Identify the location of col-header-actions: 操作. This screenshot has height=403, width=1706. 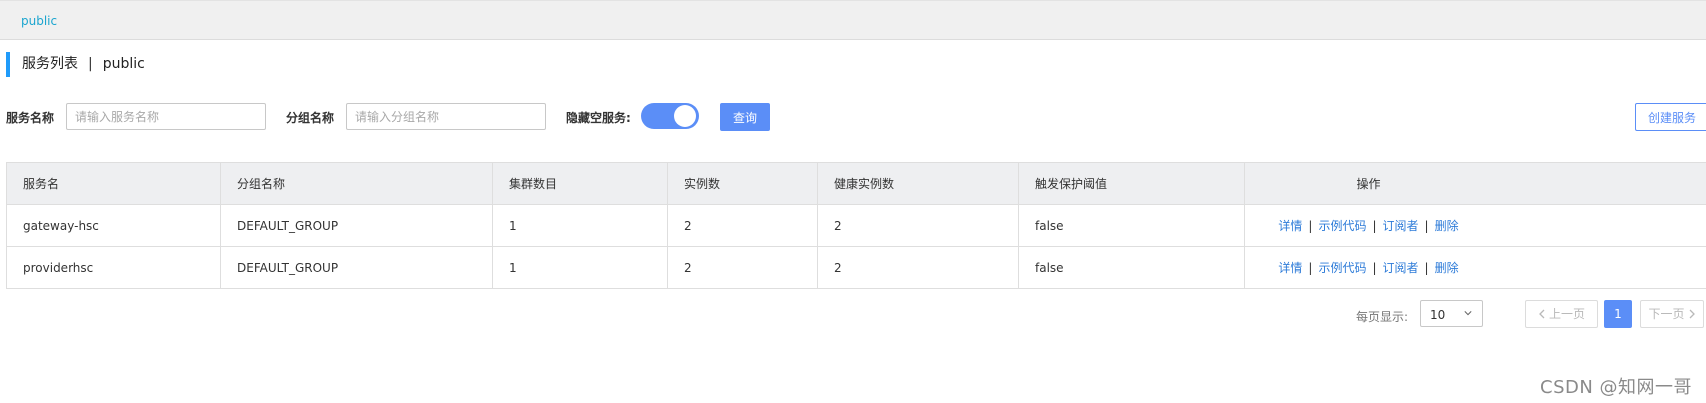
(1475, 183).